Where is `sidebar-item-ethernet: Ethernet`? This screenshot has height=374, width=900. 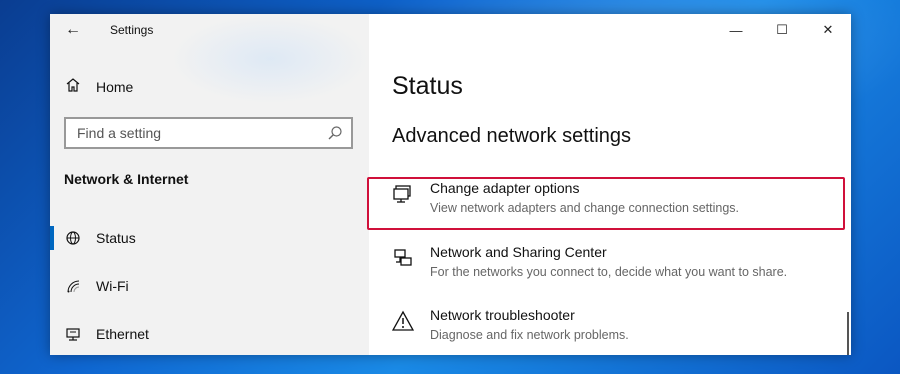
sidebar-item-ethernet: Ethernet is located at coordinates (209, 334).